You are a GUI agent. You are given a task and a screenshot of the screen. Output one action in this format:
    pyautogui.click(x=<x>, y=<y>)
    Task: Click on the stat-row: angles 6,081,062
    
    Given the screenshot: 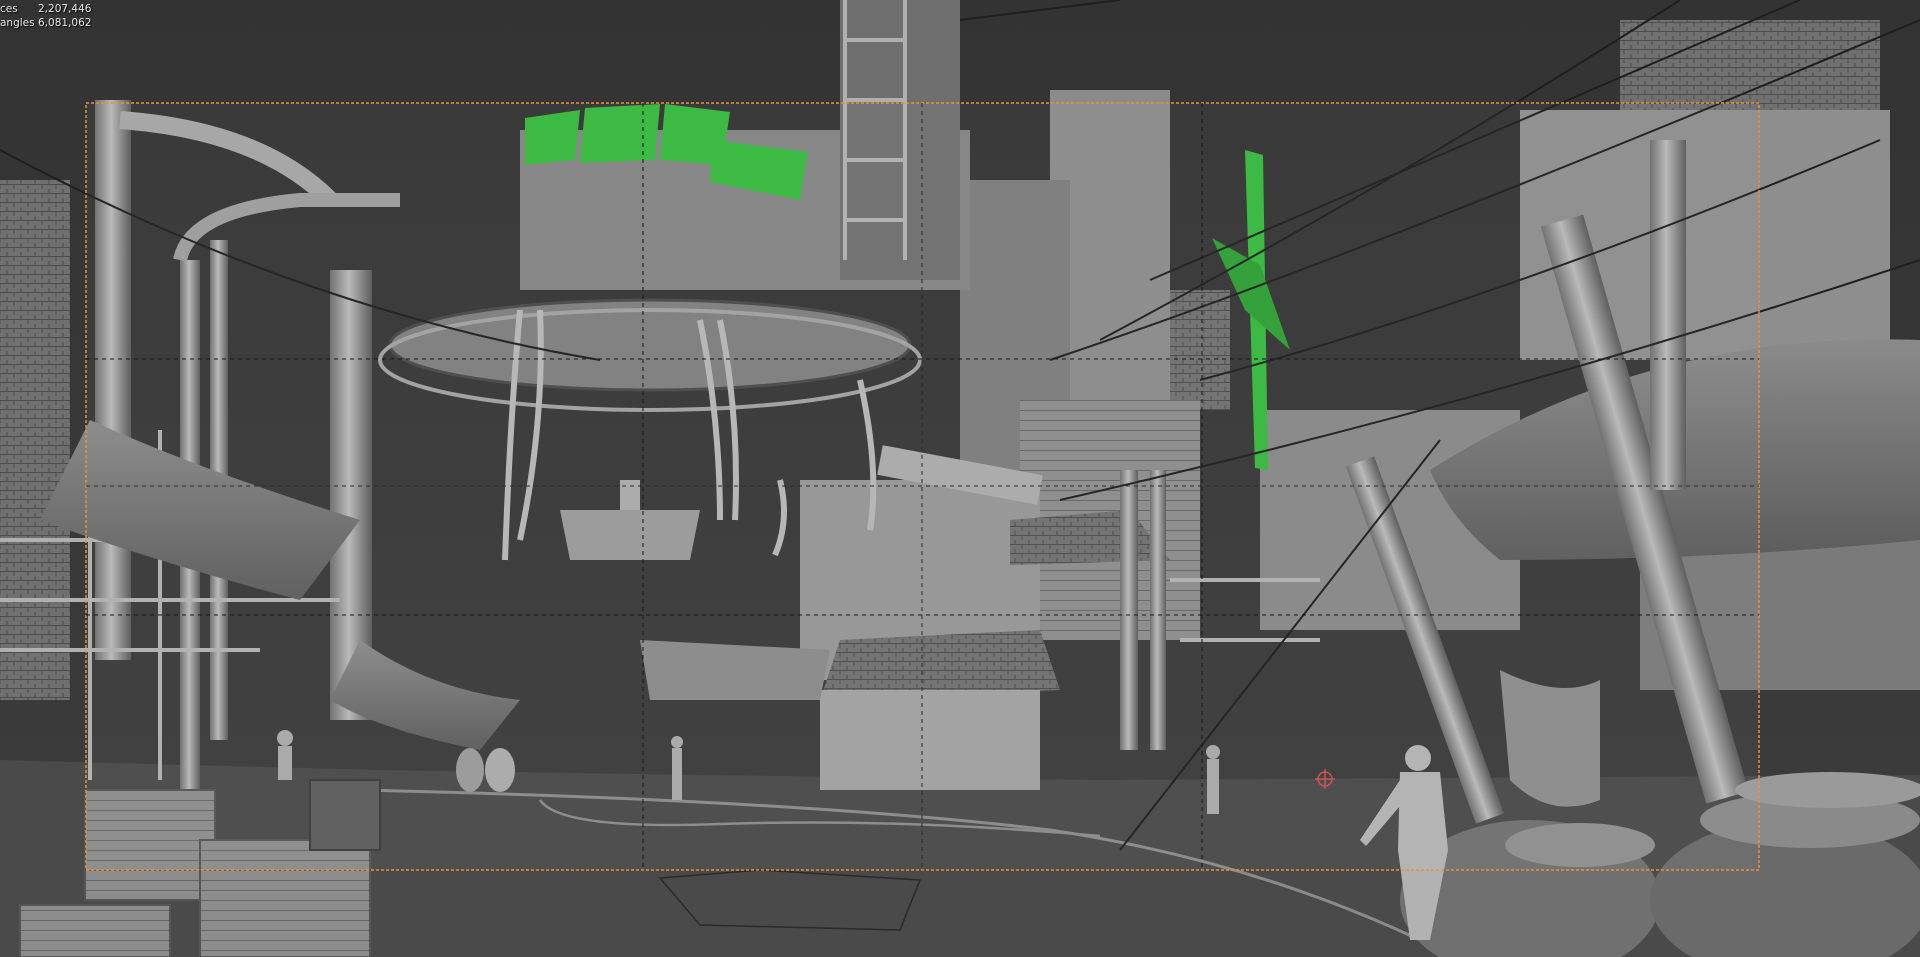 What is the action you would take?
    pyautogui.click(x=54, y=23)
    